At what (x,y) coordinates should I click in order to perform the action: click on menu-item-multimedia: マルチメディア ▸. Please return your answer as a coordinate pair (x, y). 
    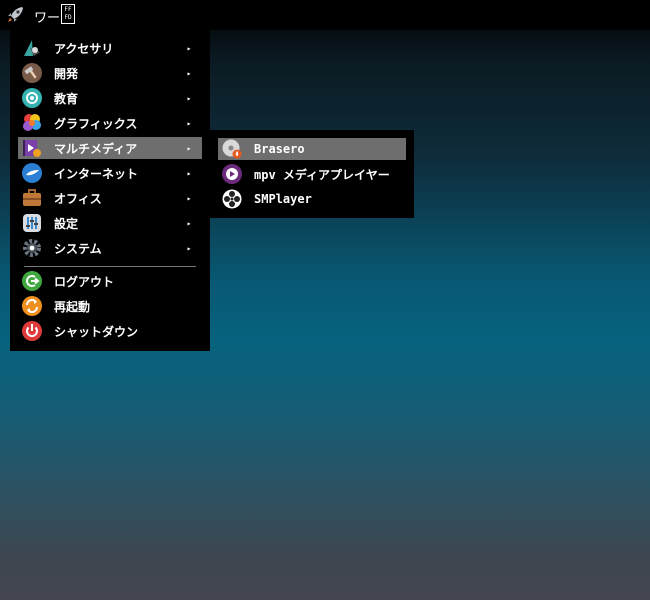
    Looking at the image, I should click on (110, 148).